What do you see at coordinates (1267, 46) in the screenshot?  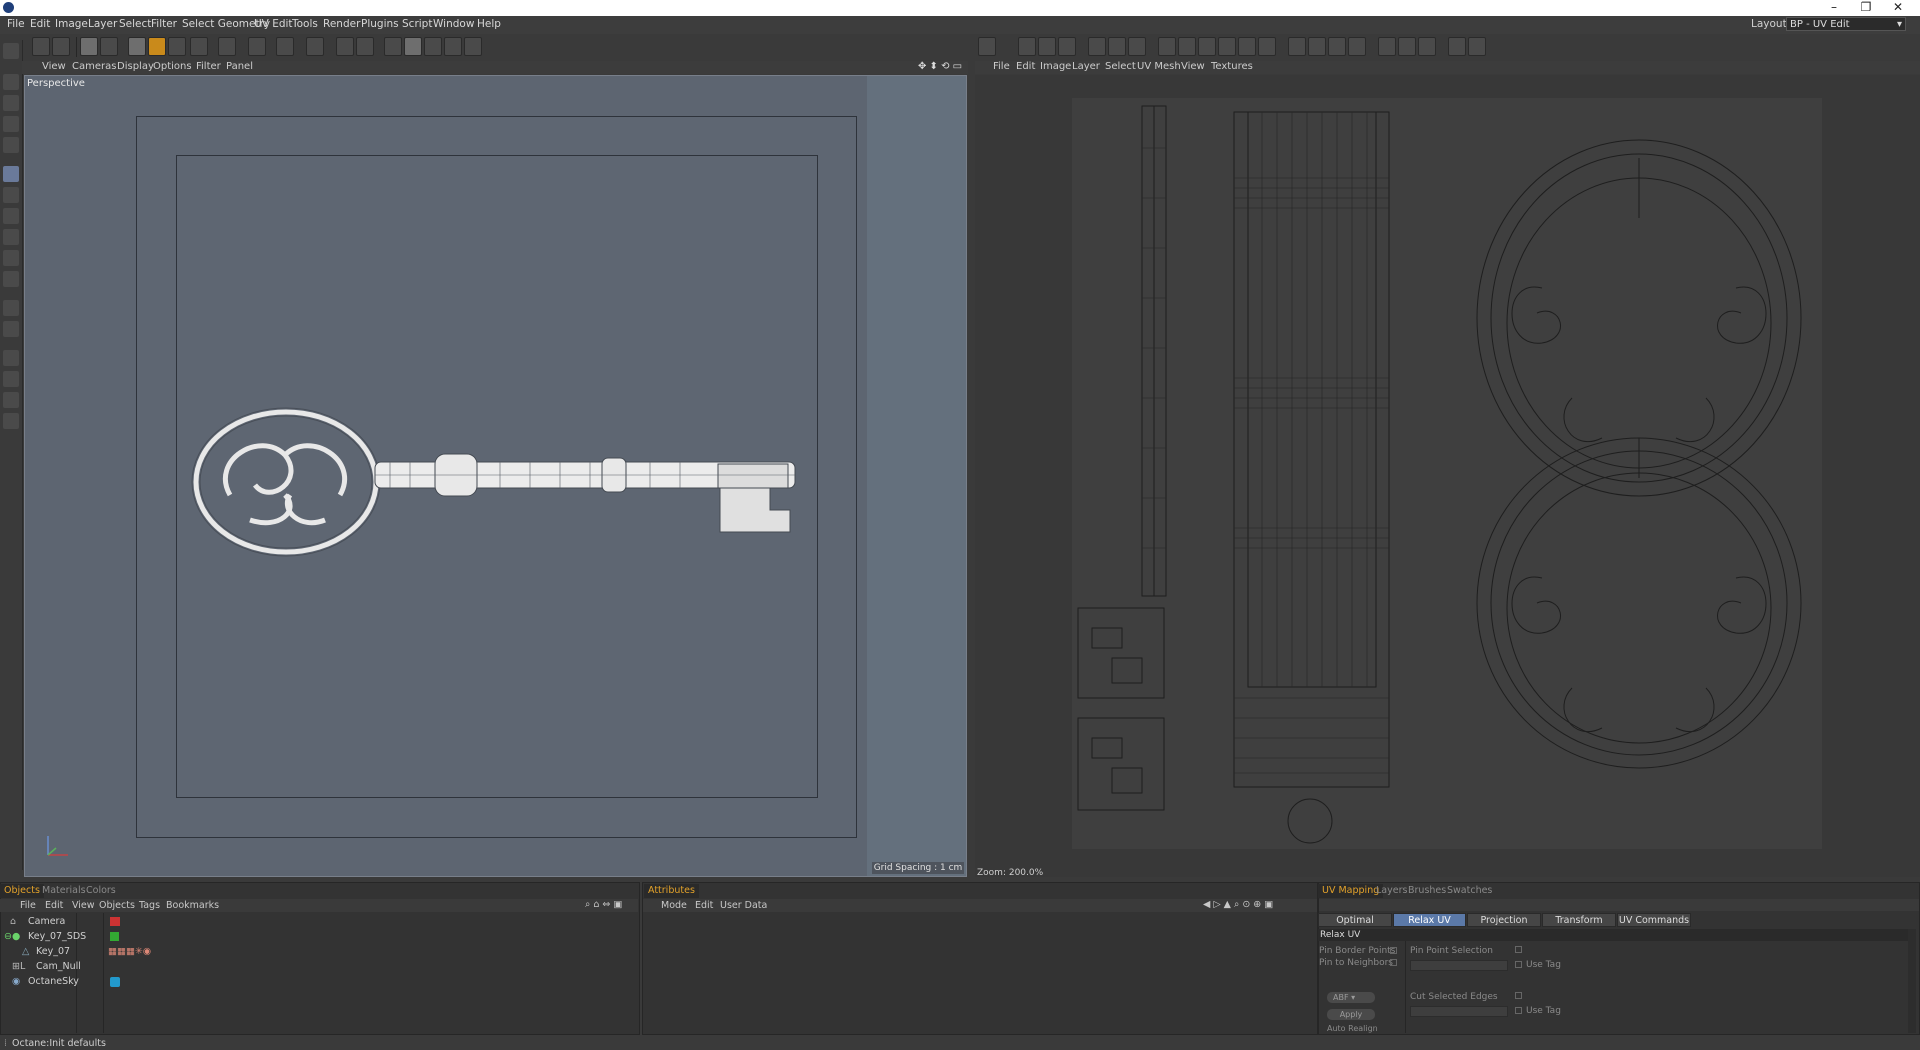 I see `uv-mirror-icon` at bounding box center [1267, 46].